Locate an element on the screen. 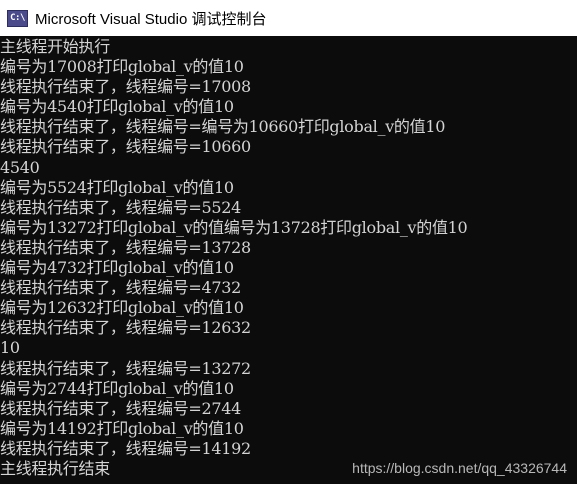 The width and height of the screenshot is (577, 484). console-line: 4540 is located at coordinates (20, 167).